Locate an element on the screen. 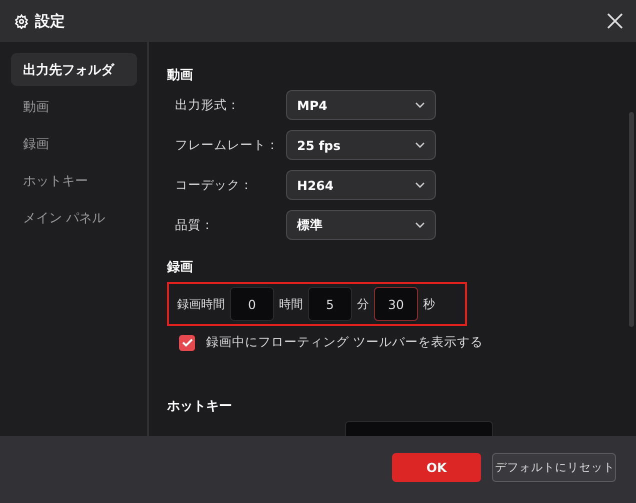 This screenshot has width=636, height=503. unit-label: 分 is located at coordinates (363, 304).